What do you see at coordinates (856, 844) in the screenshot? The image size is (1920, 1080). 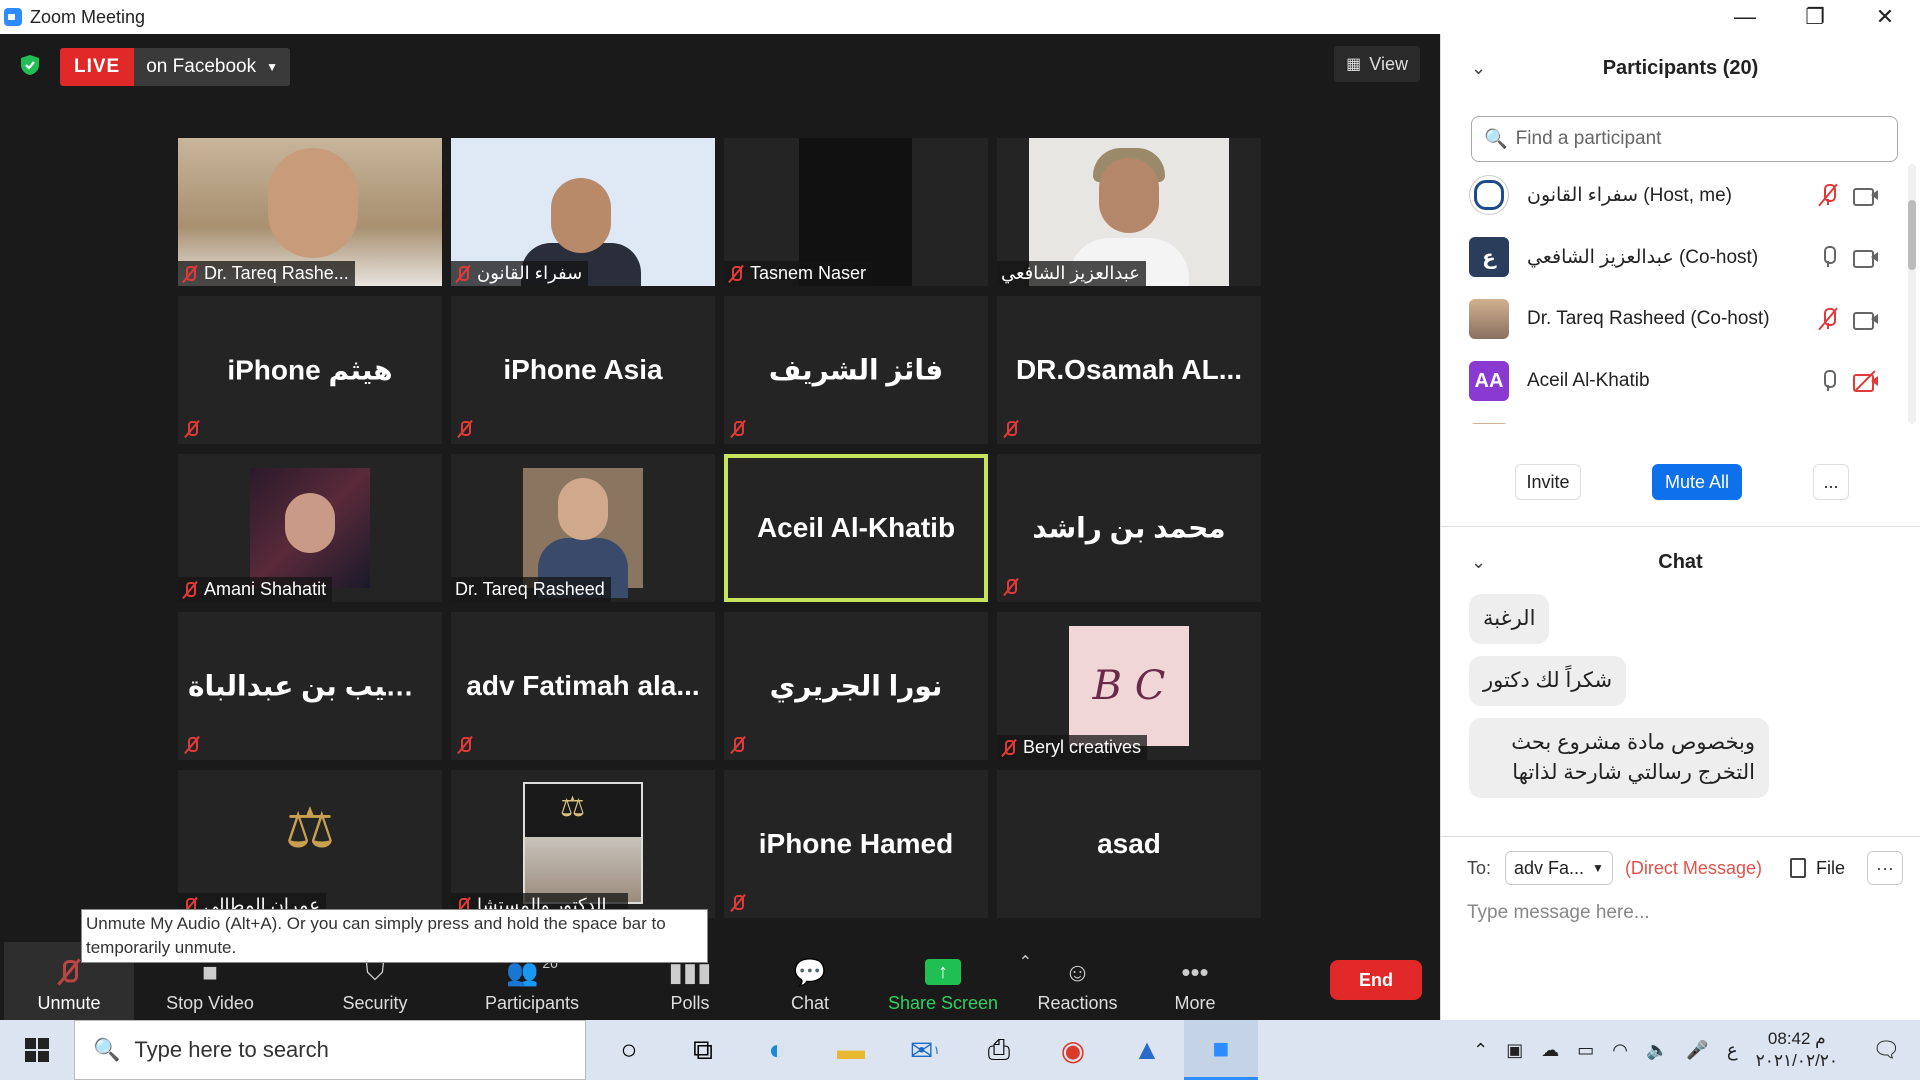 I see `video-tile: iPhone Hamed` at bounding box center [856, 844].